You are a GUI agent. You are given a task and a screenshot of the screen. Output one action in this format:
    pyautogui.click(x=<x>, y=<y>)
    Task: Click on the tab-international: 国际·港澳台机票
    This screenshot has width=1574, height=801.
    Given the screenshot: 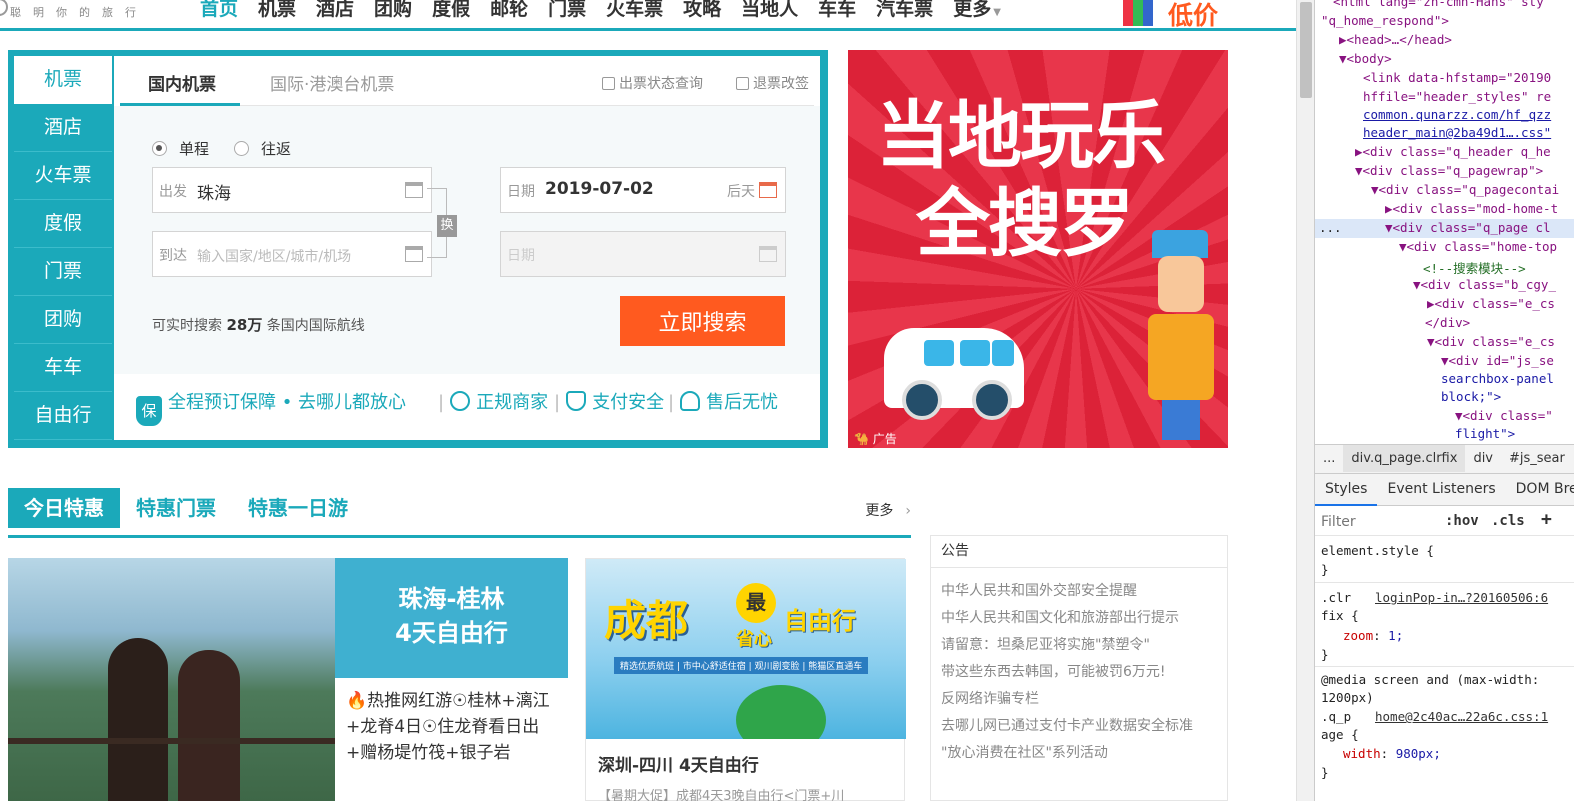 What is the action you would take?
    pyautogui.click(x=332, y=82)
    